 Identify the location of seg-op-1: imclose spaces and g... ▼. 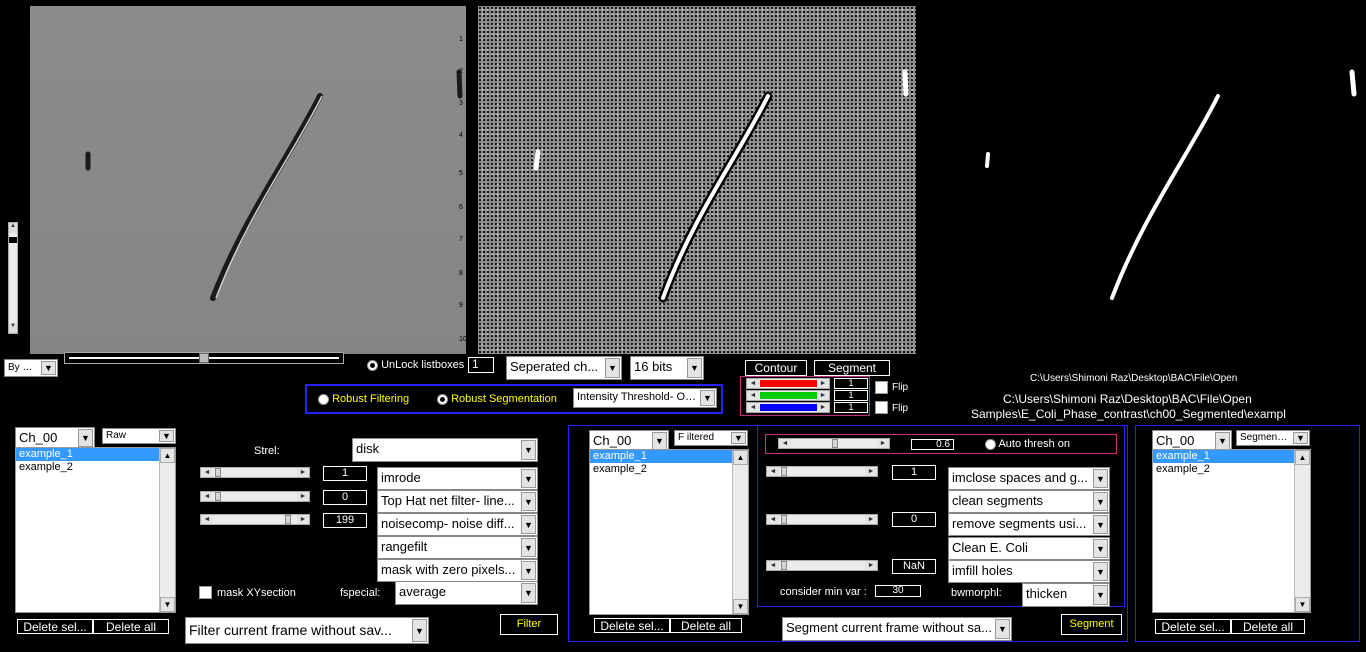
(1029, 478).